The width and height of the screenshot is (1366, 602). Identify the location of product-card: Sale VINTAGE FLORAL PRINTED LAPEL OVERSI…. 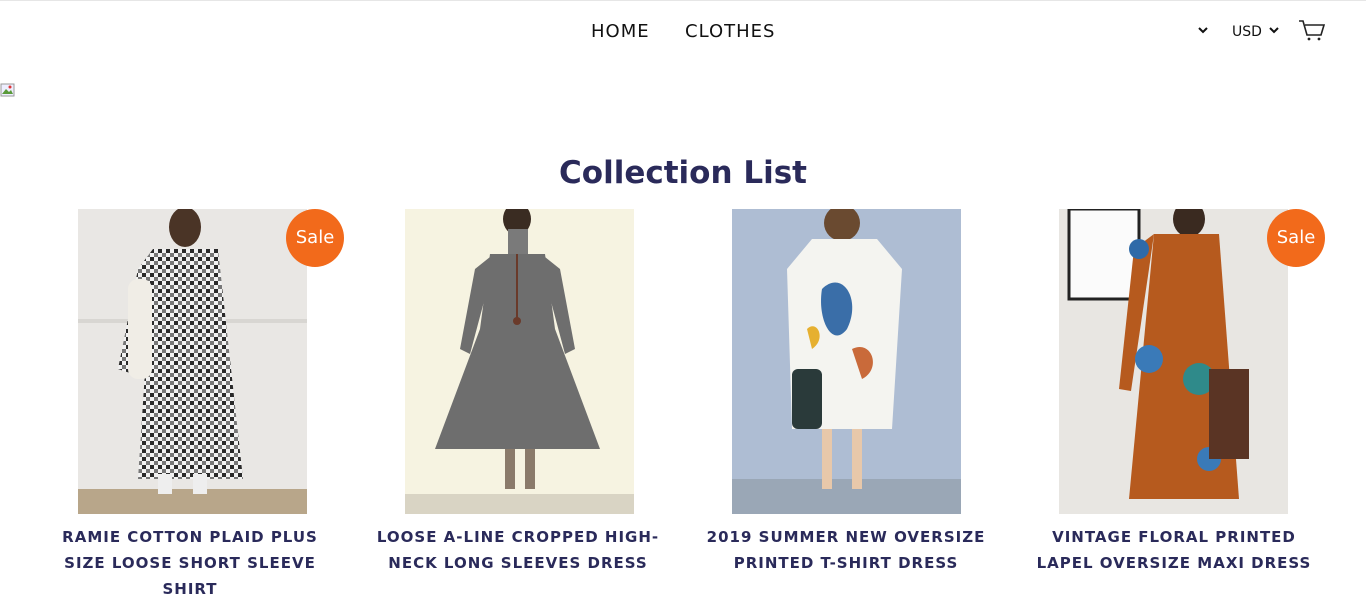
(1174, 393).